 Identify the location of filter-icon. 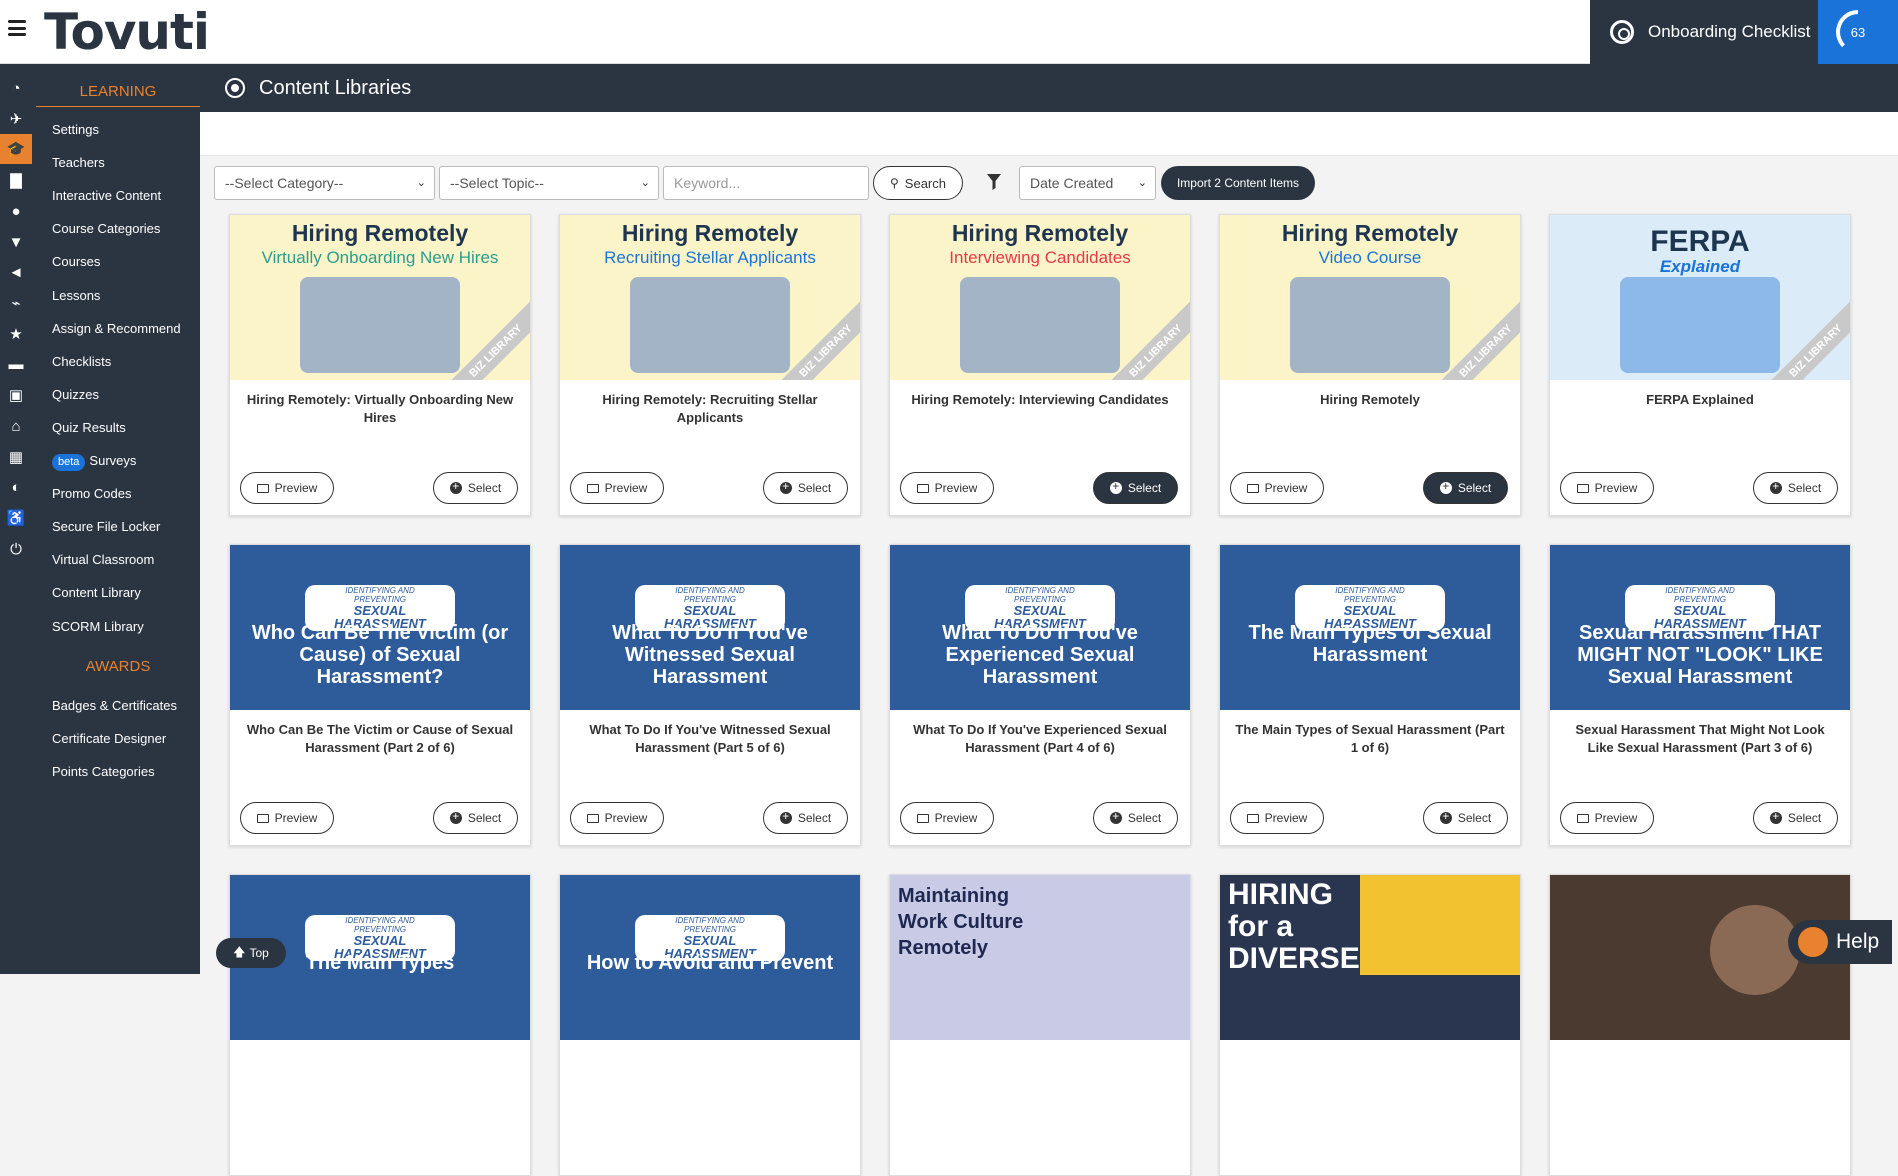
(994, 182).